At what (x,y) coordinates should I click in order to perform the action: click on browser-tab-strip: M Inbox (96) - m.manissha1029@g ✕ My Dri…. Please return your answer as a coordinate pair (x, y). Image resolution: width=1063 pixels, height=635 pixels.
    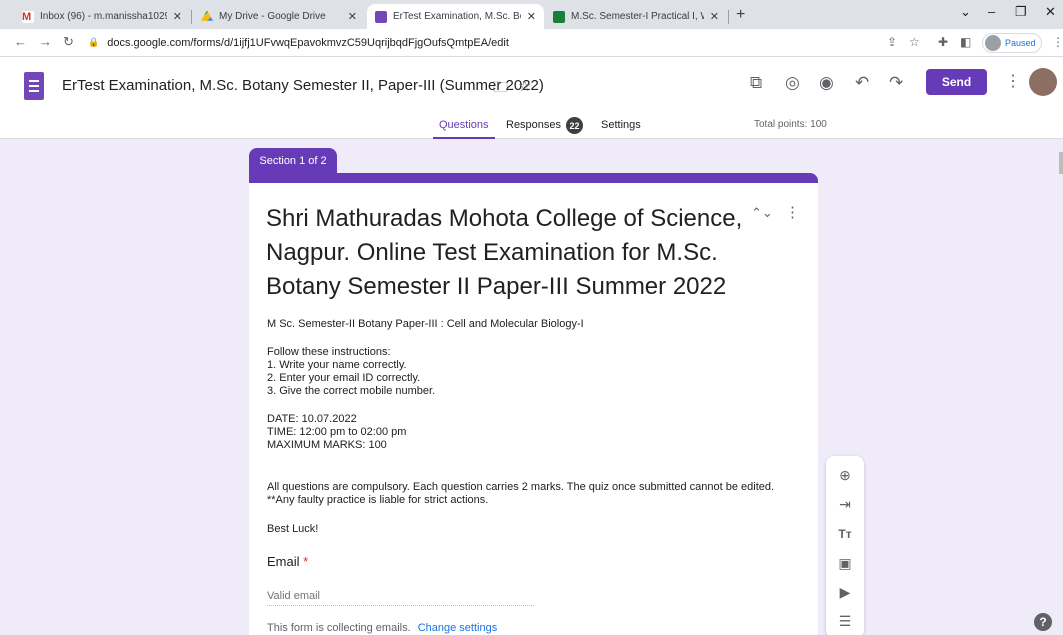
    Looking at the image, I should click on (531, 14).